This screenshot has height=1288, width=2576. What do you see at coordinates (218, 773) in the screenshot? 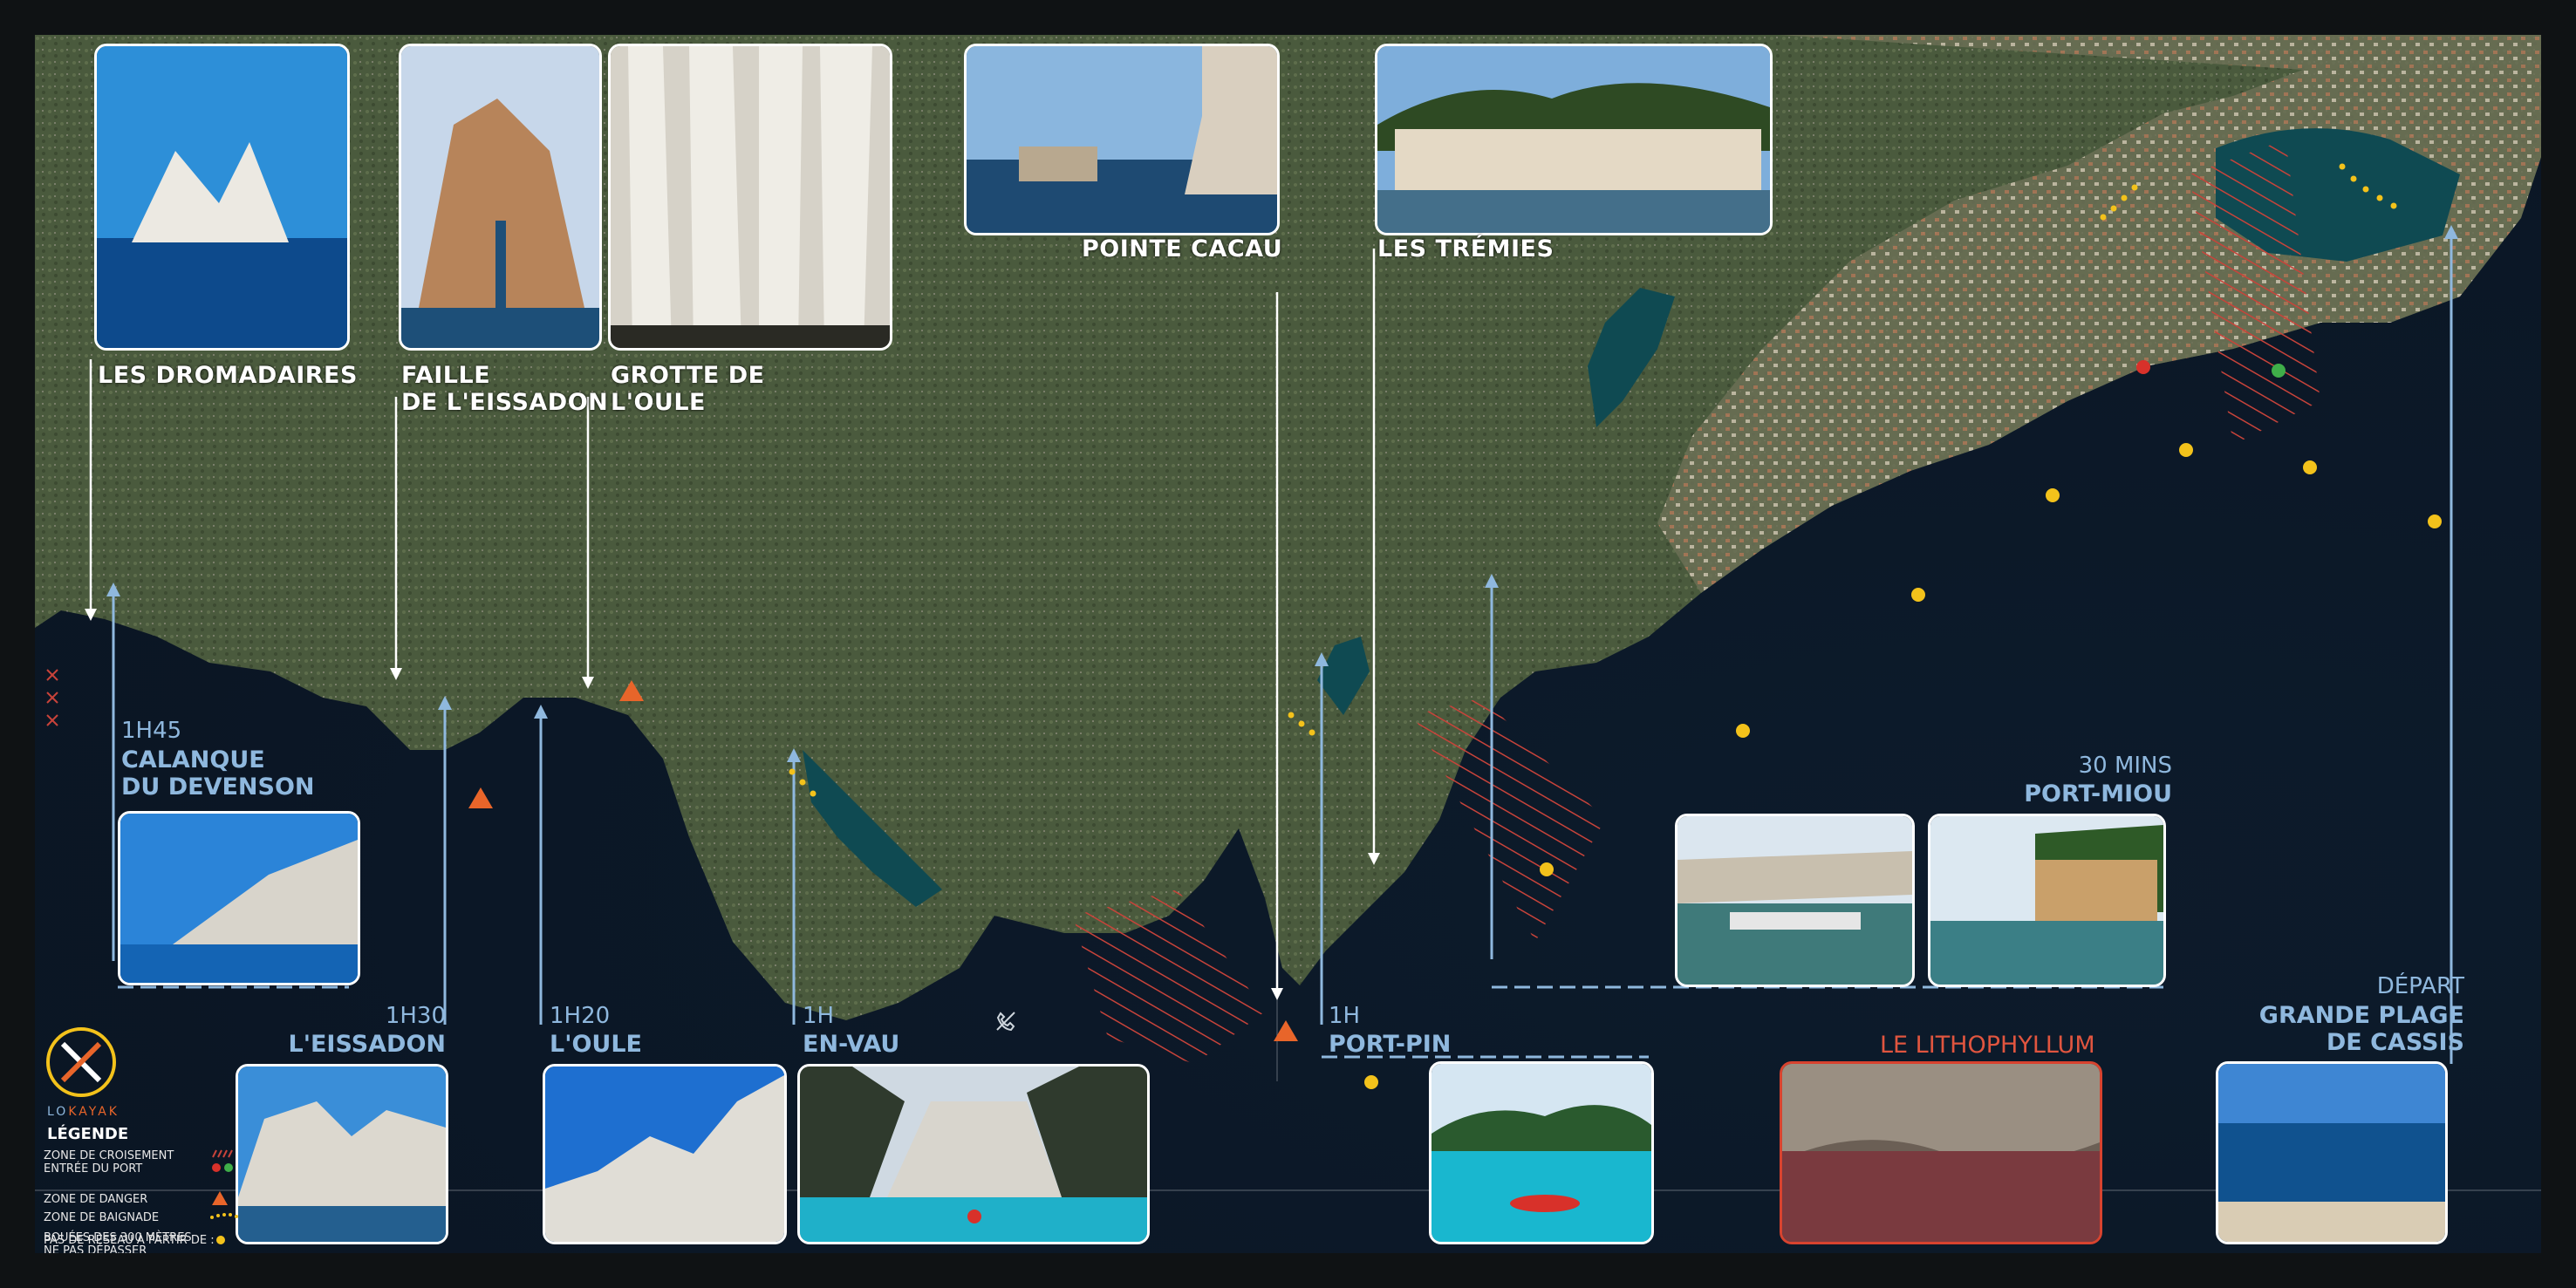
I see `route-name-devenson: CALANQUE DU DEVENSON` at bounding box center [218, 773].